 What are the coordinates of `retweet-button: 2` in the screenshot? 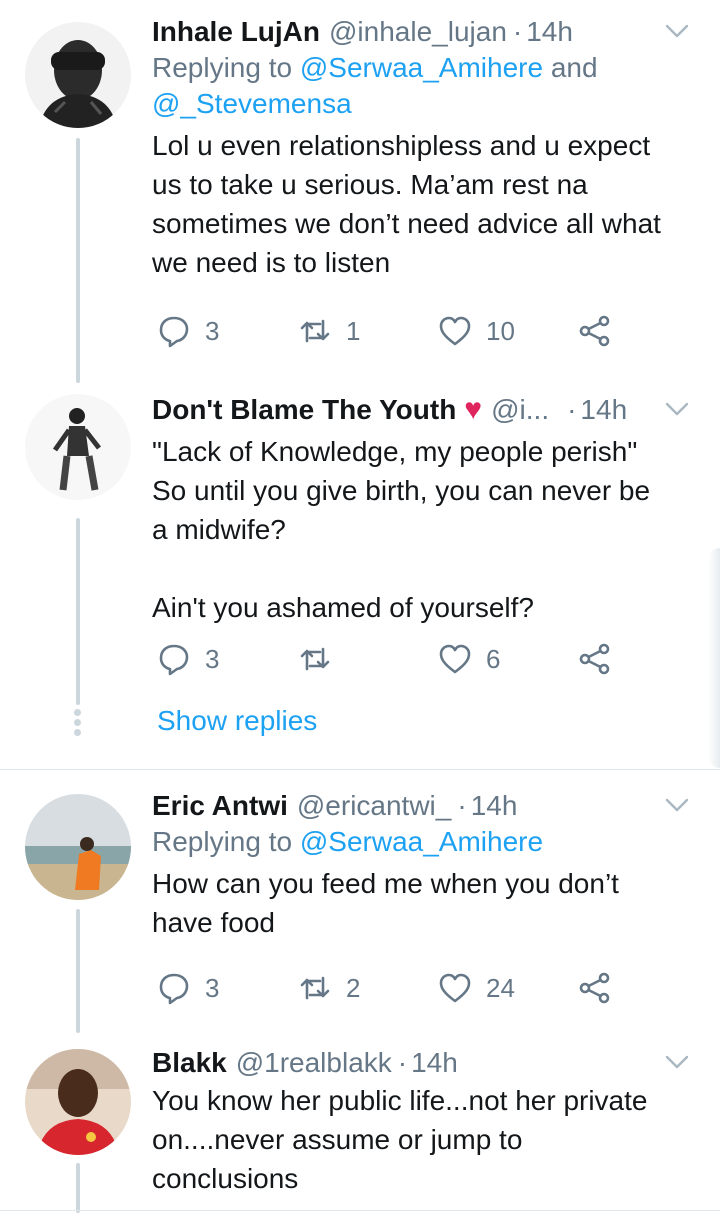 It's located at (329, 988).